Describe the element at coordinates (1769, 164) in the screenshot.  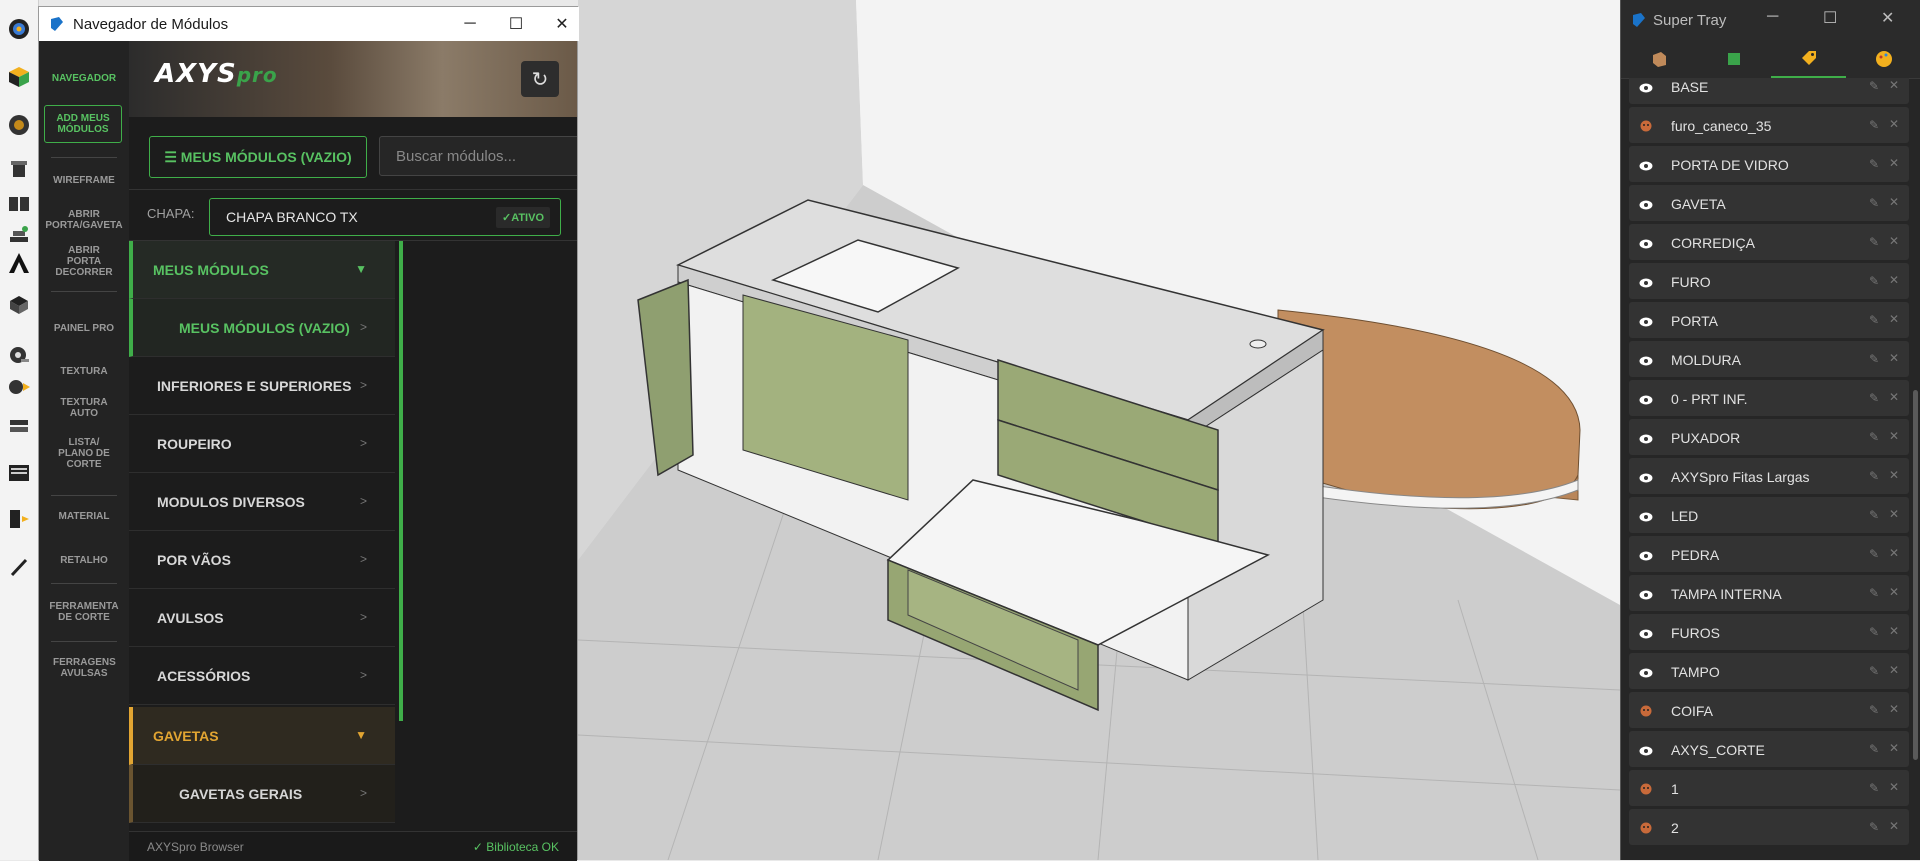
I see `tag-row: PORTA DE VIDRO ✎ ✕` at that location.